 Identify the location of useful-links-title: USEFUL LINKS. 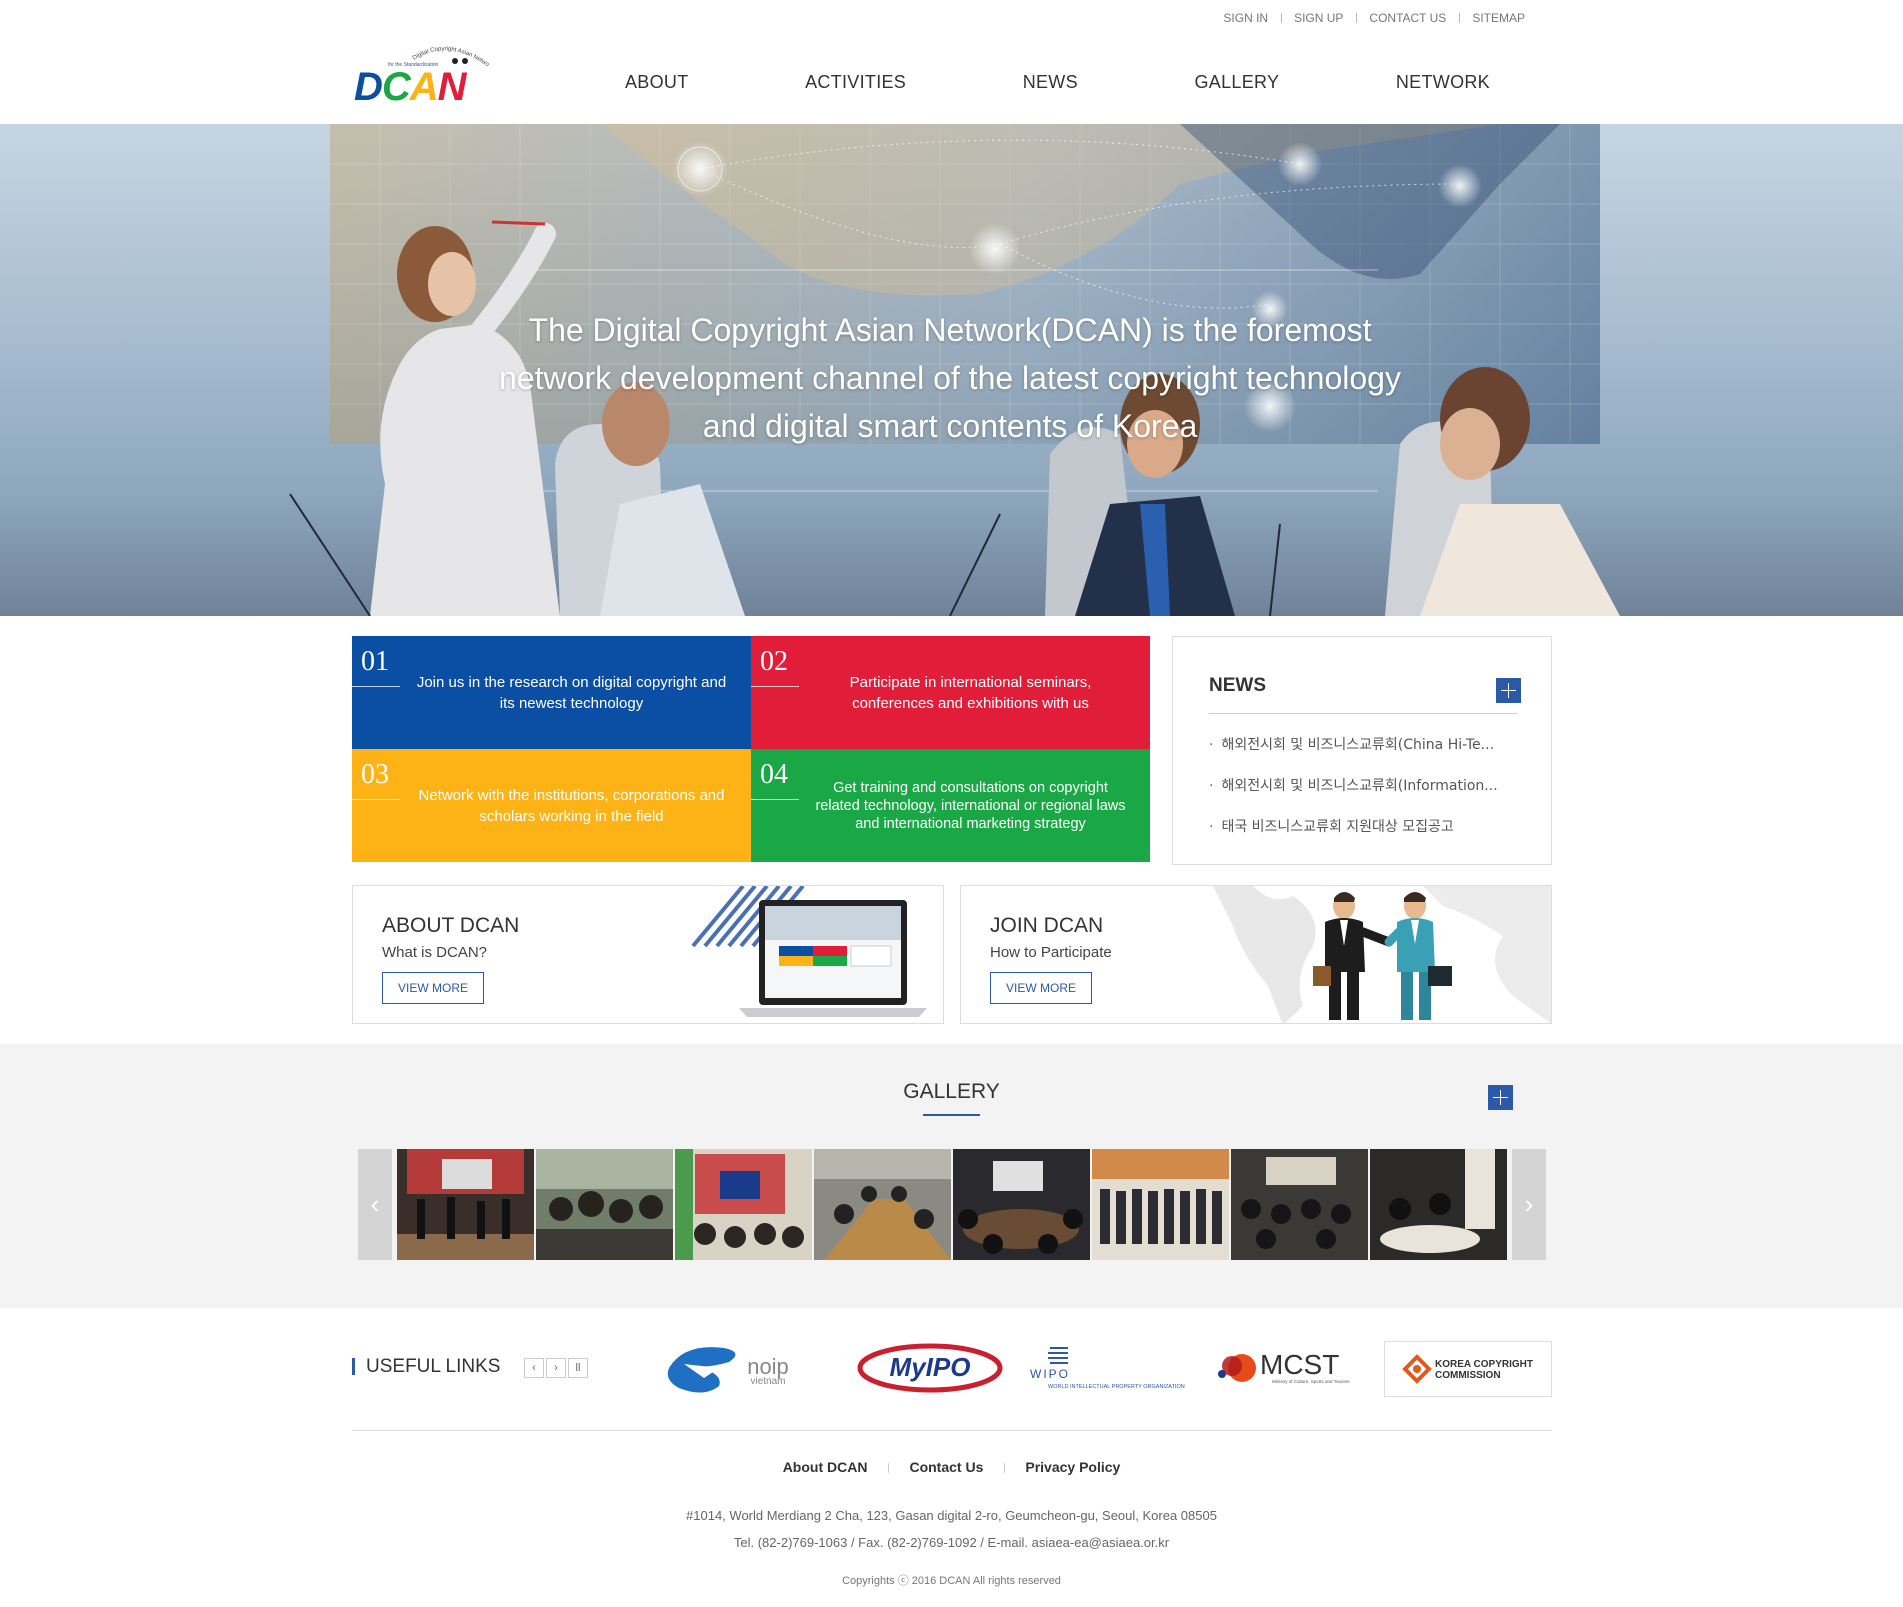
(426, 1366).